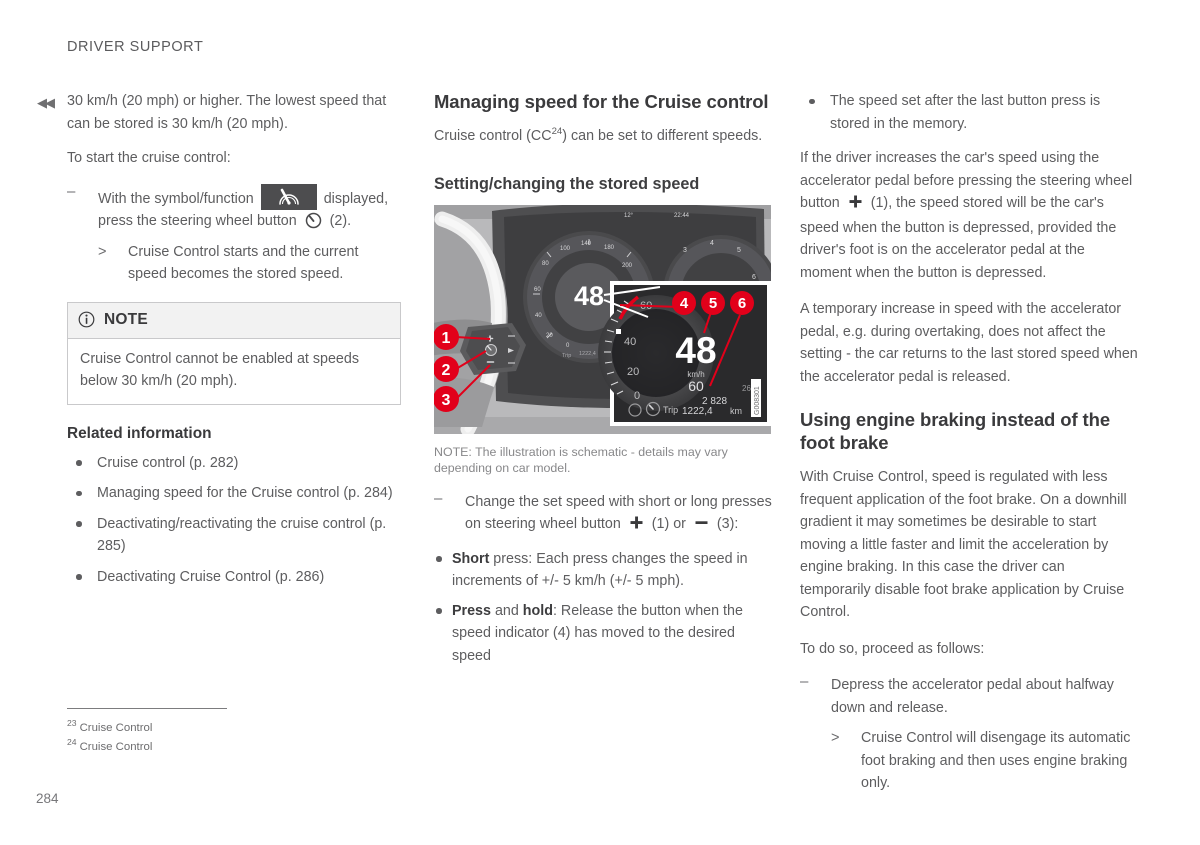 The width and height of the screenshot is (1200, 845). I want to click on svg-text: 6, so click(742, 303).